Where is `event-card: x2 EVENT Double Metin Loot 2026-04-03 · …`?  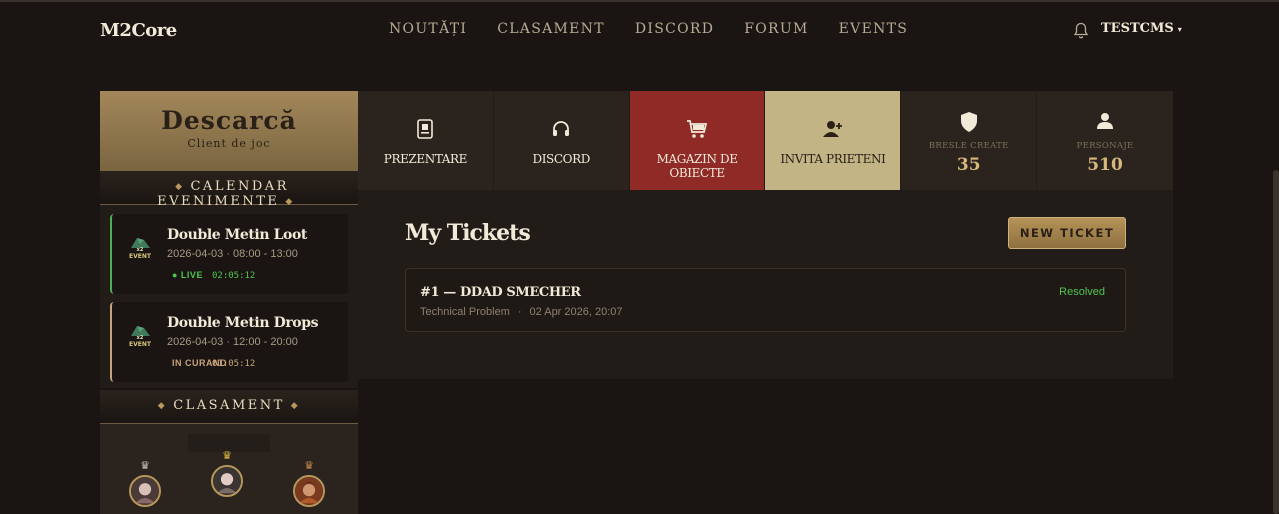
event-card: x2 EVENT Double Metin Loot 2026-04-03 · … is located at coordinates (229, 254).